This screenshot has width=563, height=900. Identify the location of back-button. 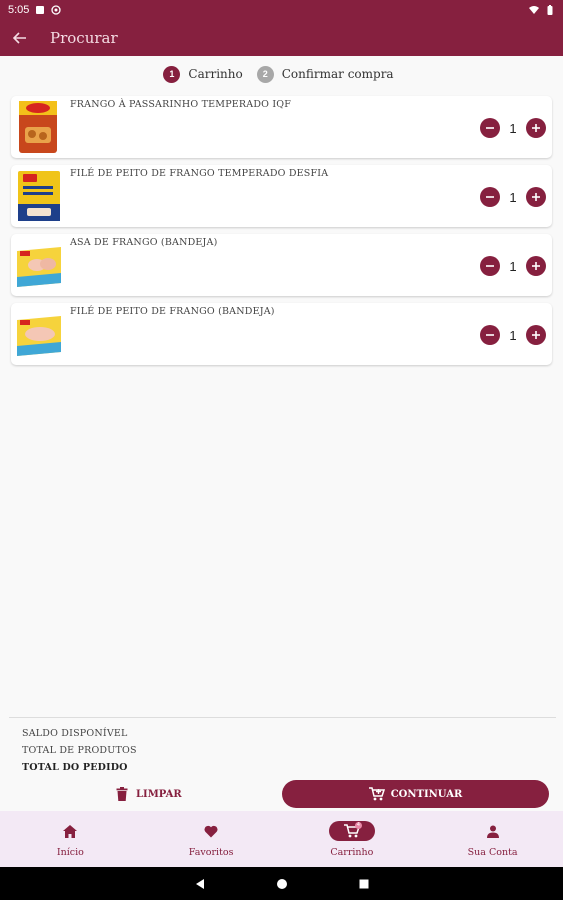
(20, 38).